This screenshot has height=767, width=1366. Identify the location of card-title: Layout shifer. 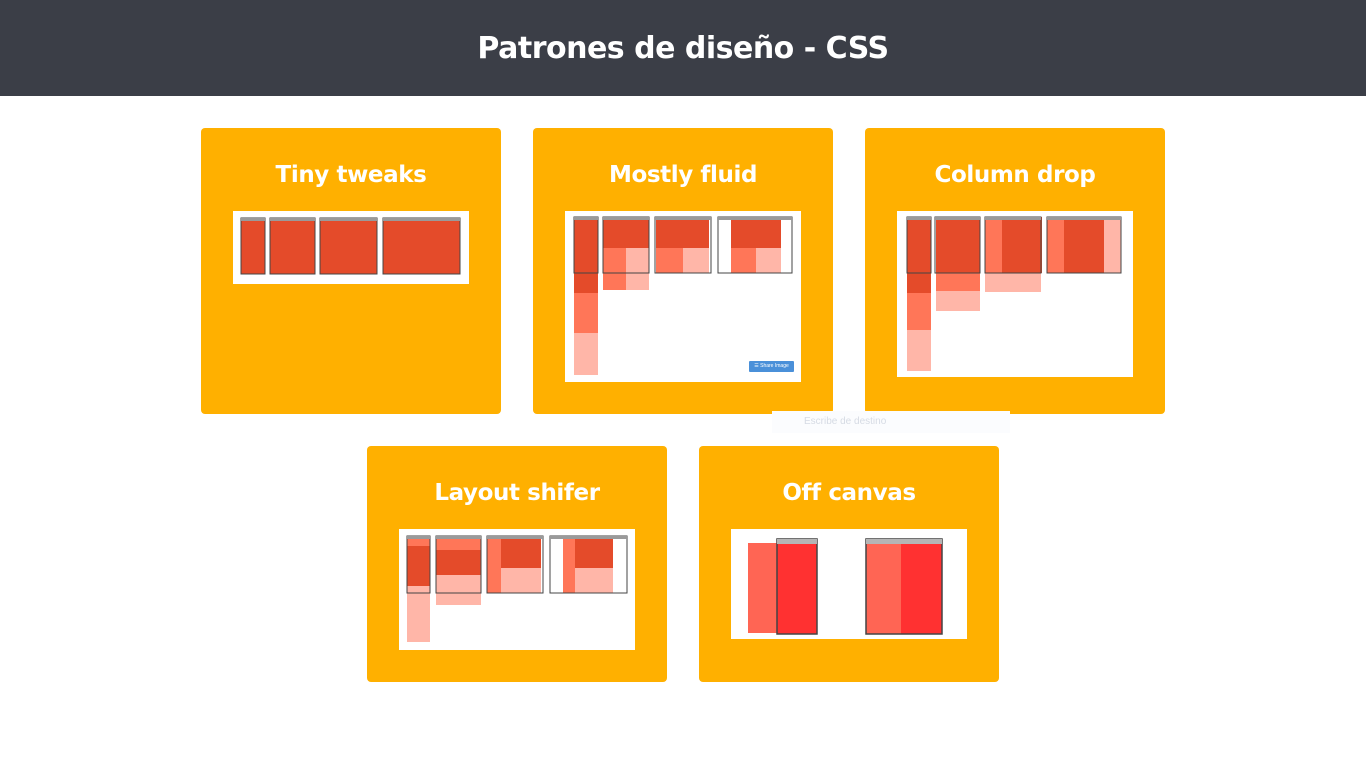
(517, 493).